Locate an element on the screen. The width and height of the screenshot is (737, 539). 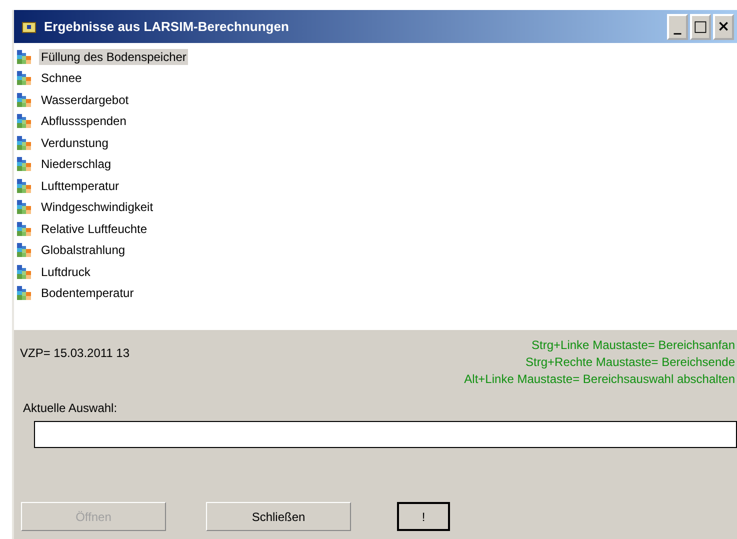
list-item: Luftdruck is located at coordinates (65, 272).